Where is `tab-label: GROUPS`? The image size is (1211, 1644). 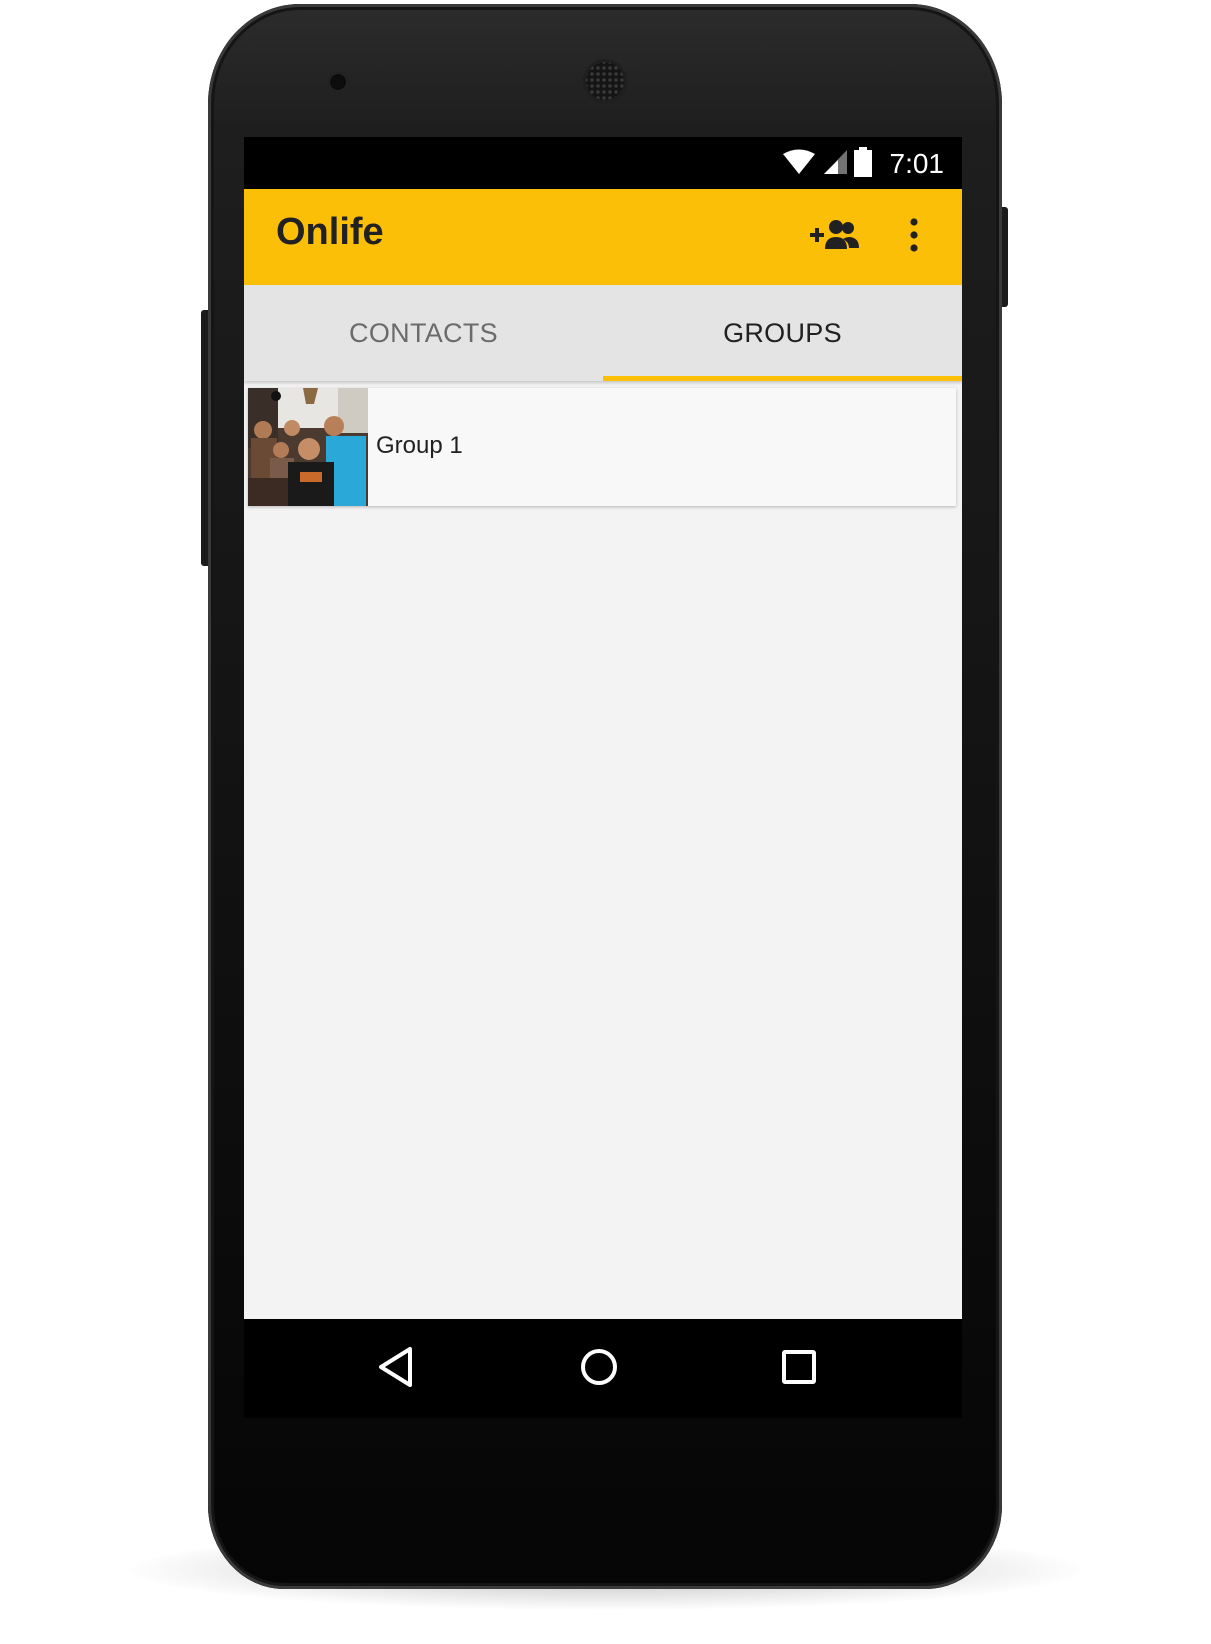
tab-label: GROUPS is located at coordinates (782, 332).